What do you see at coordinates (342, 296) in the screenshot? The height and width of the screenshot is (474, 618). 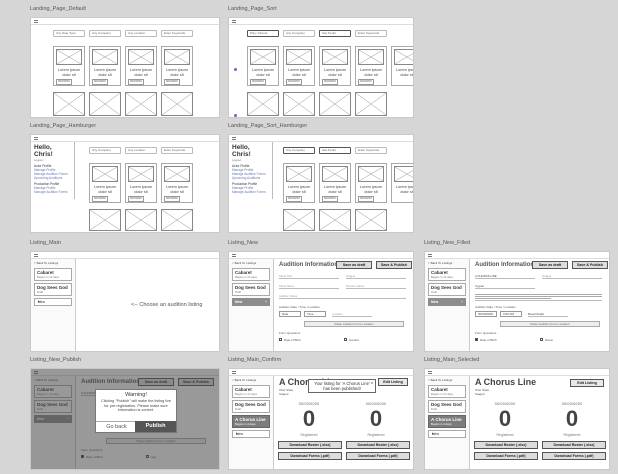 I see `audition-notes-field: Audition Notes` at bounding box center [342, 296].